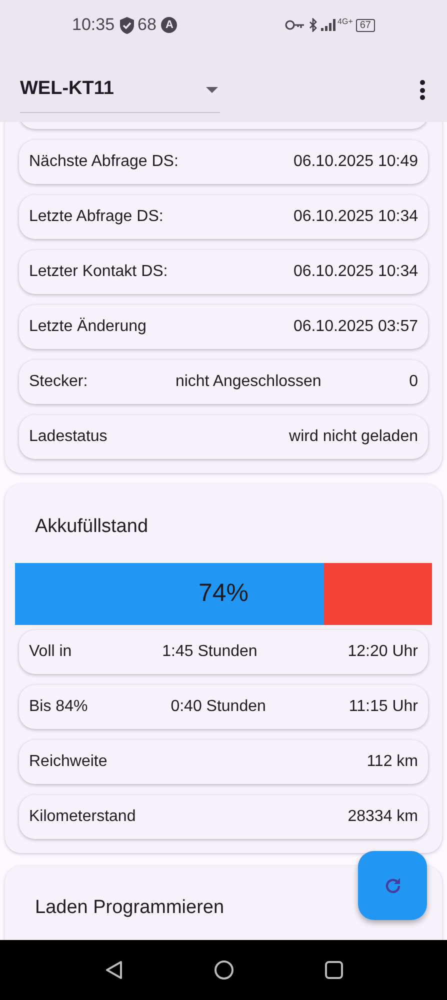 The height and width of the screenshot is (1000, 447). What do you see at coordinates (96, 217) in the screenshot?
I see `row-label: Letzte Abfrage DS:` at bounding box center [96, 217].